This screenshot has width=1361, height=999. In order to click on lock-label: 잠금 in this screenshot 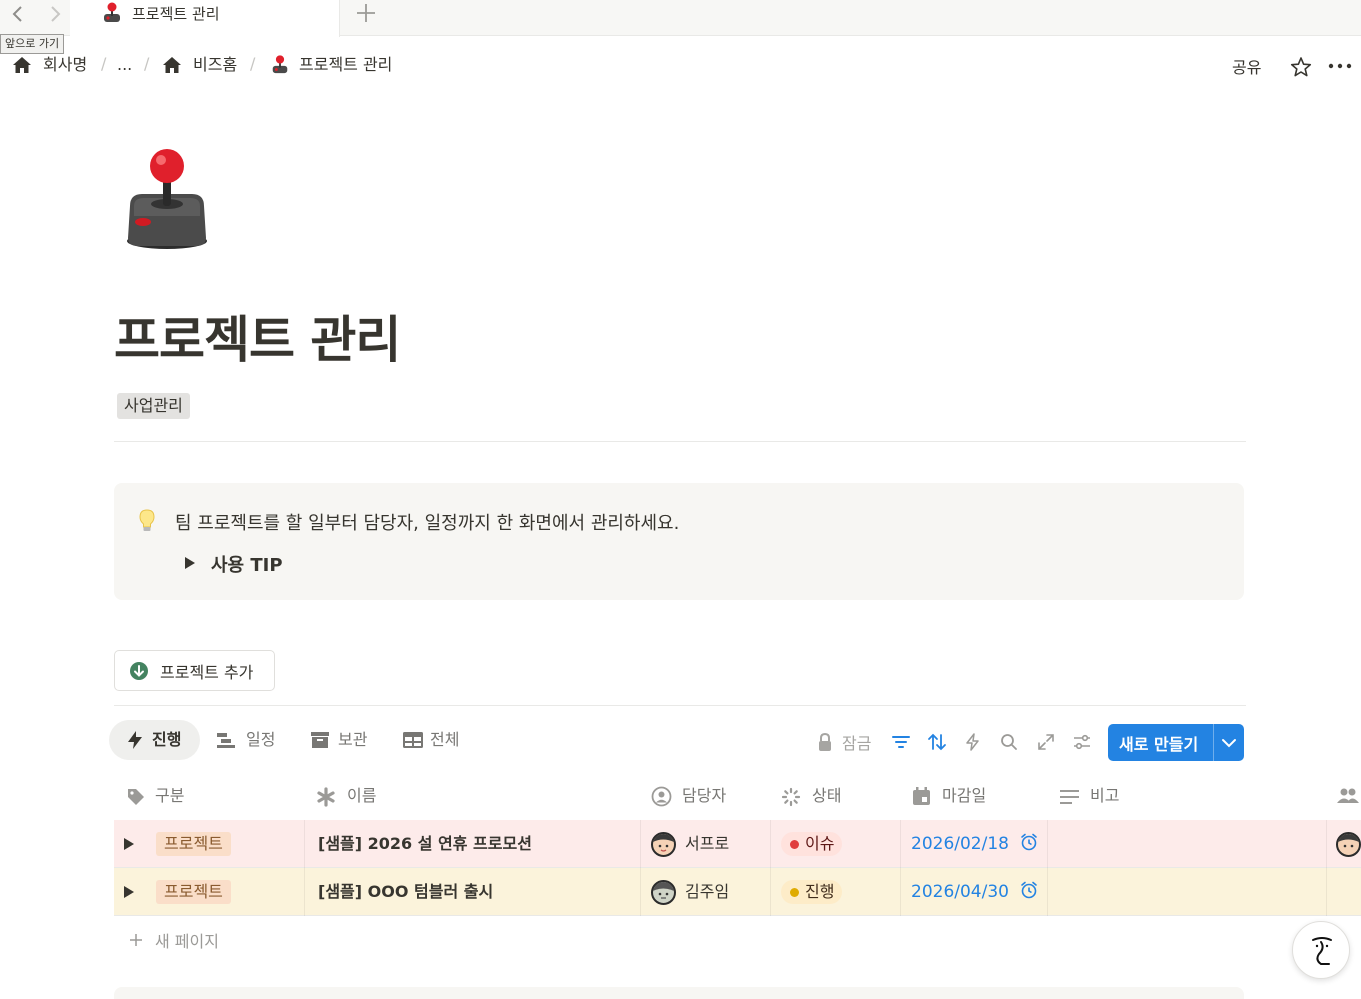, I will do `click(856, 742)`.